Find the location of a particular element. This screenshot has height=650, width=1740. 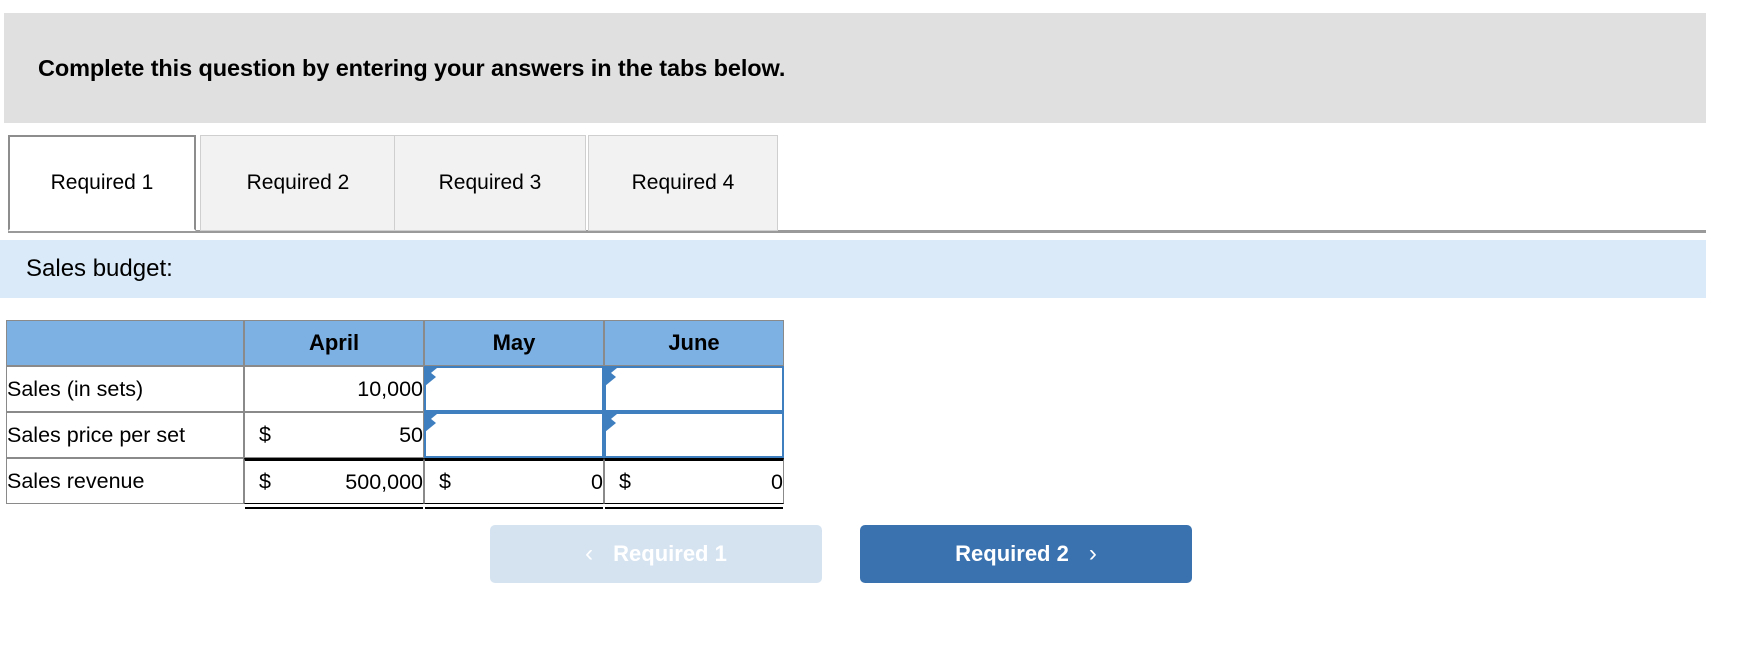

tab-label: Required 1 is located at coordinates (102, 182).